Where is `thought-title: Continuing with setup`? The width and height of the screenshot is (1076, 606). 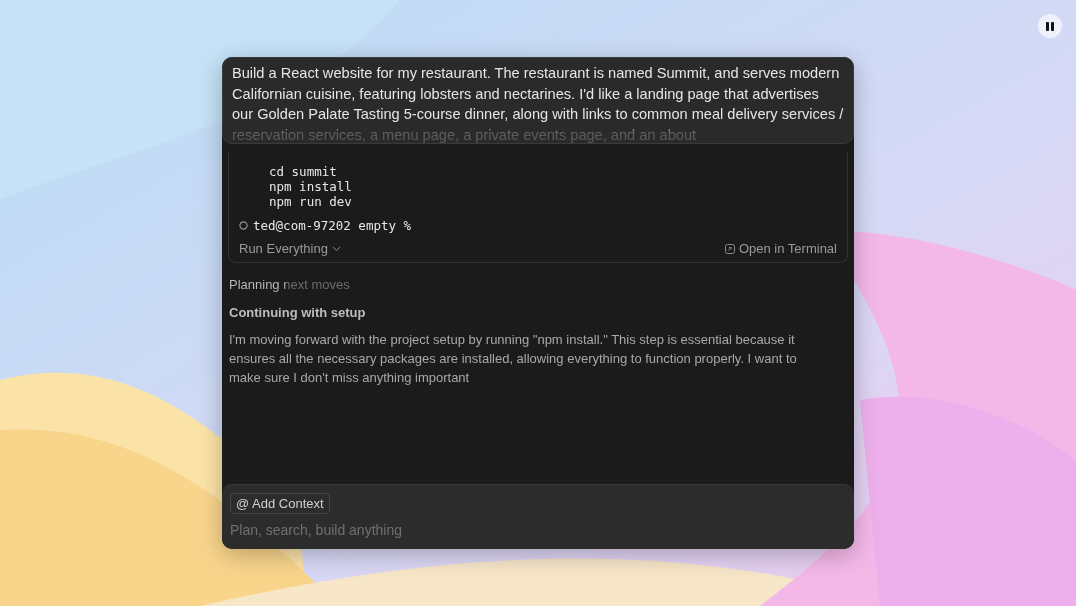 thought-title: Continuing with setup is located at coordinates (298, 312).